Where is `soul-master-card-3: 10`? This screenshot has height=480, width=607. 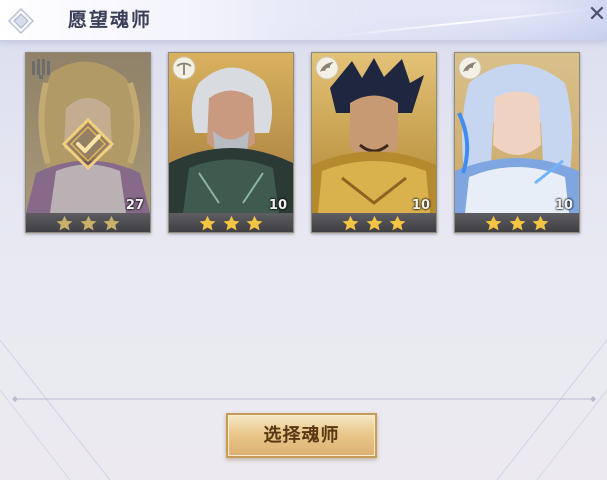
soul-master-card-3: 10 is located at coordinates (374, 142).